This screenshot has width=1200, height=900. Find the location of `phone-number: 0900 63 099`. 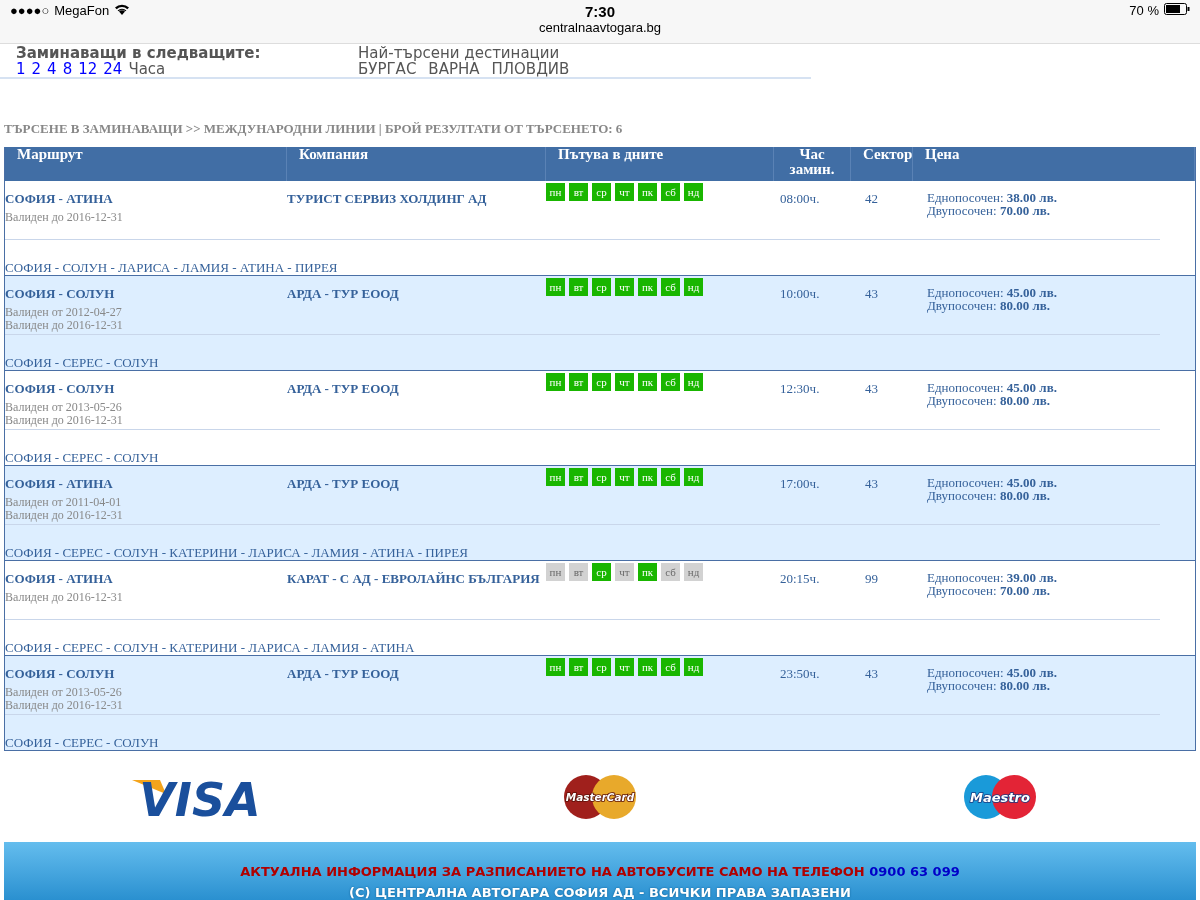

phone-number: 0900 63 099 is located at coordinates (914, 871).